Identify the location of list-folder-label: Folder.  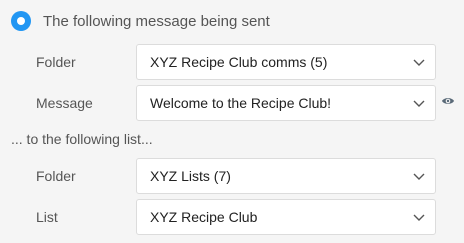
(56, 176).